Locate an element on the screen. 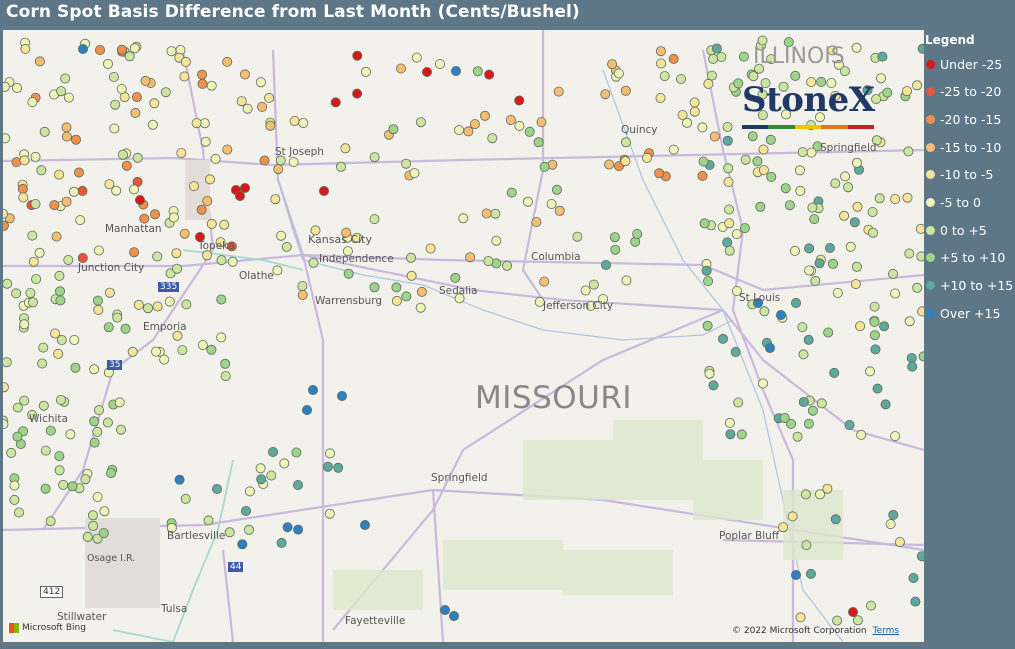 Image resolution: width=1015 pixels, height=649 pixels. legend-item: -10 to -5 is located at coordinates (959, 175).